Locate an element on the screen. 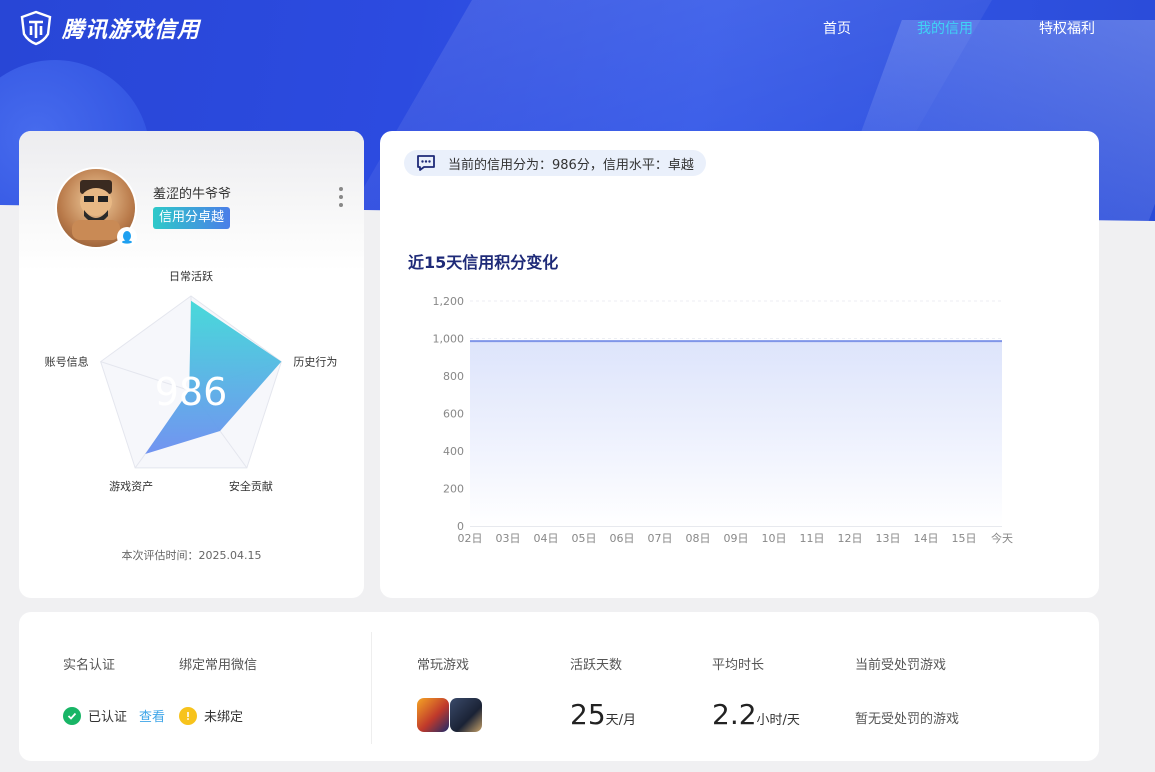 This screenshot has height=772, width=1155. game-icon-honor-of-kings is located at coordinates (433, 715).